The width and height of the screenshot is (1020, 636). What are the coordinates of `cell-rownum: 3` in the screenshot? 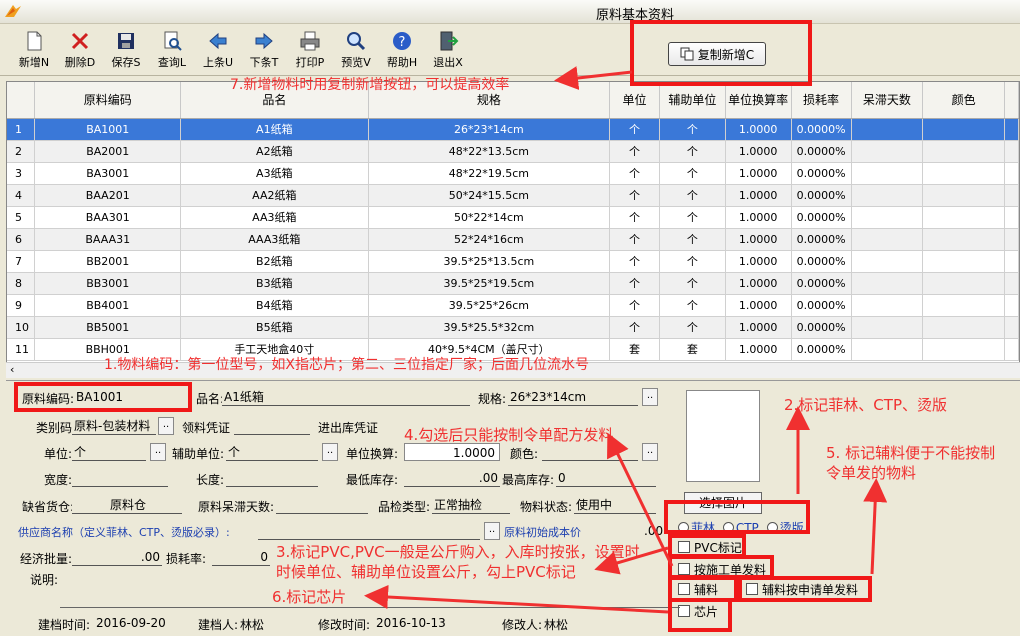 It's located at (21, 173).